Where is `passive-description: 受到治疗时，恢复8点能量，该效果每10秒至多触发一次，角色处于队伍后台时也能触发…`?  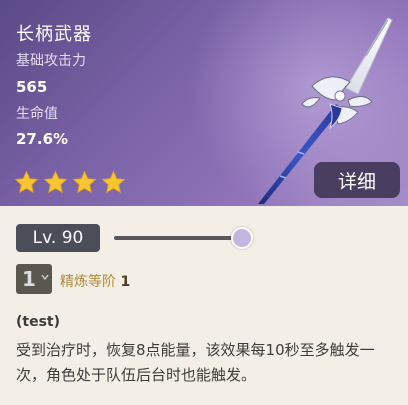
passive-description: 受到治疗时，恢复8点能量，该效果每10秒至多触发一次，角色处于队伍后台时也能触发… is located at coordinates (195, 362).